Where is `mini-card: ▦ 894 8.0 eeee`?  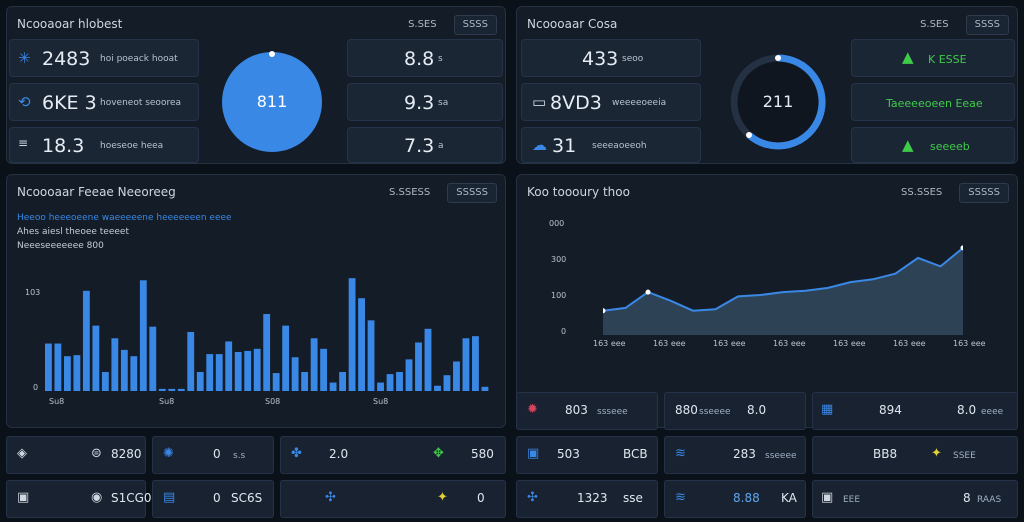
mini-card: ▦ 894 8.0 eeee is located at coordinates (915, 411).